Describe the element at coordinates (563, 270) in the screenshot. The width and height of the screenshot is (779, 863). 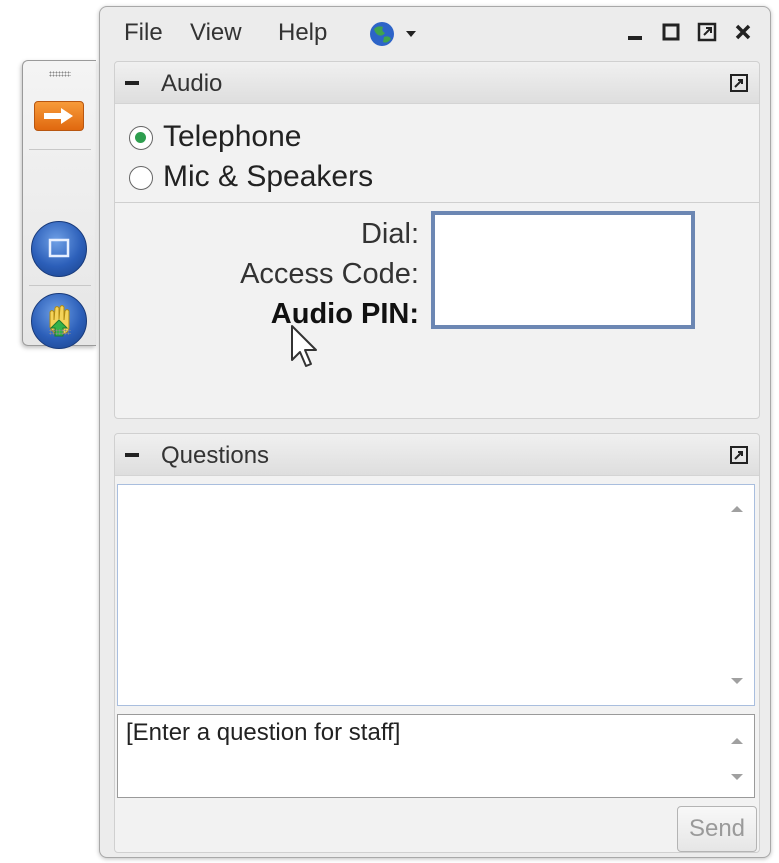
I see `dial-in-info-box` at that location.